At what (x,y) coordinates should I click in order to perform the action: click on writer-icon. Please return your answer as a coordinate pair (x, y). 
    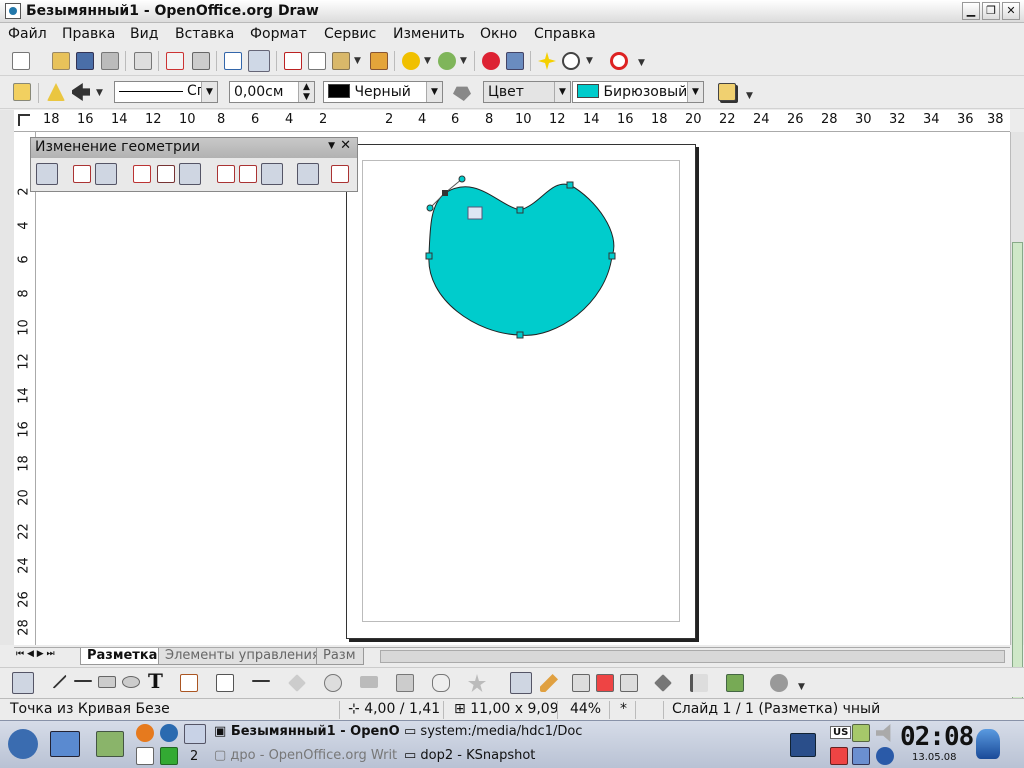
    Looking at the image, I should click on (145, 756).